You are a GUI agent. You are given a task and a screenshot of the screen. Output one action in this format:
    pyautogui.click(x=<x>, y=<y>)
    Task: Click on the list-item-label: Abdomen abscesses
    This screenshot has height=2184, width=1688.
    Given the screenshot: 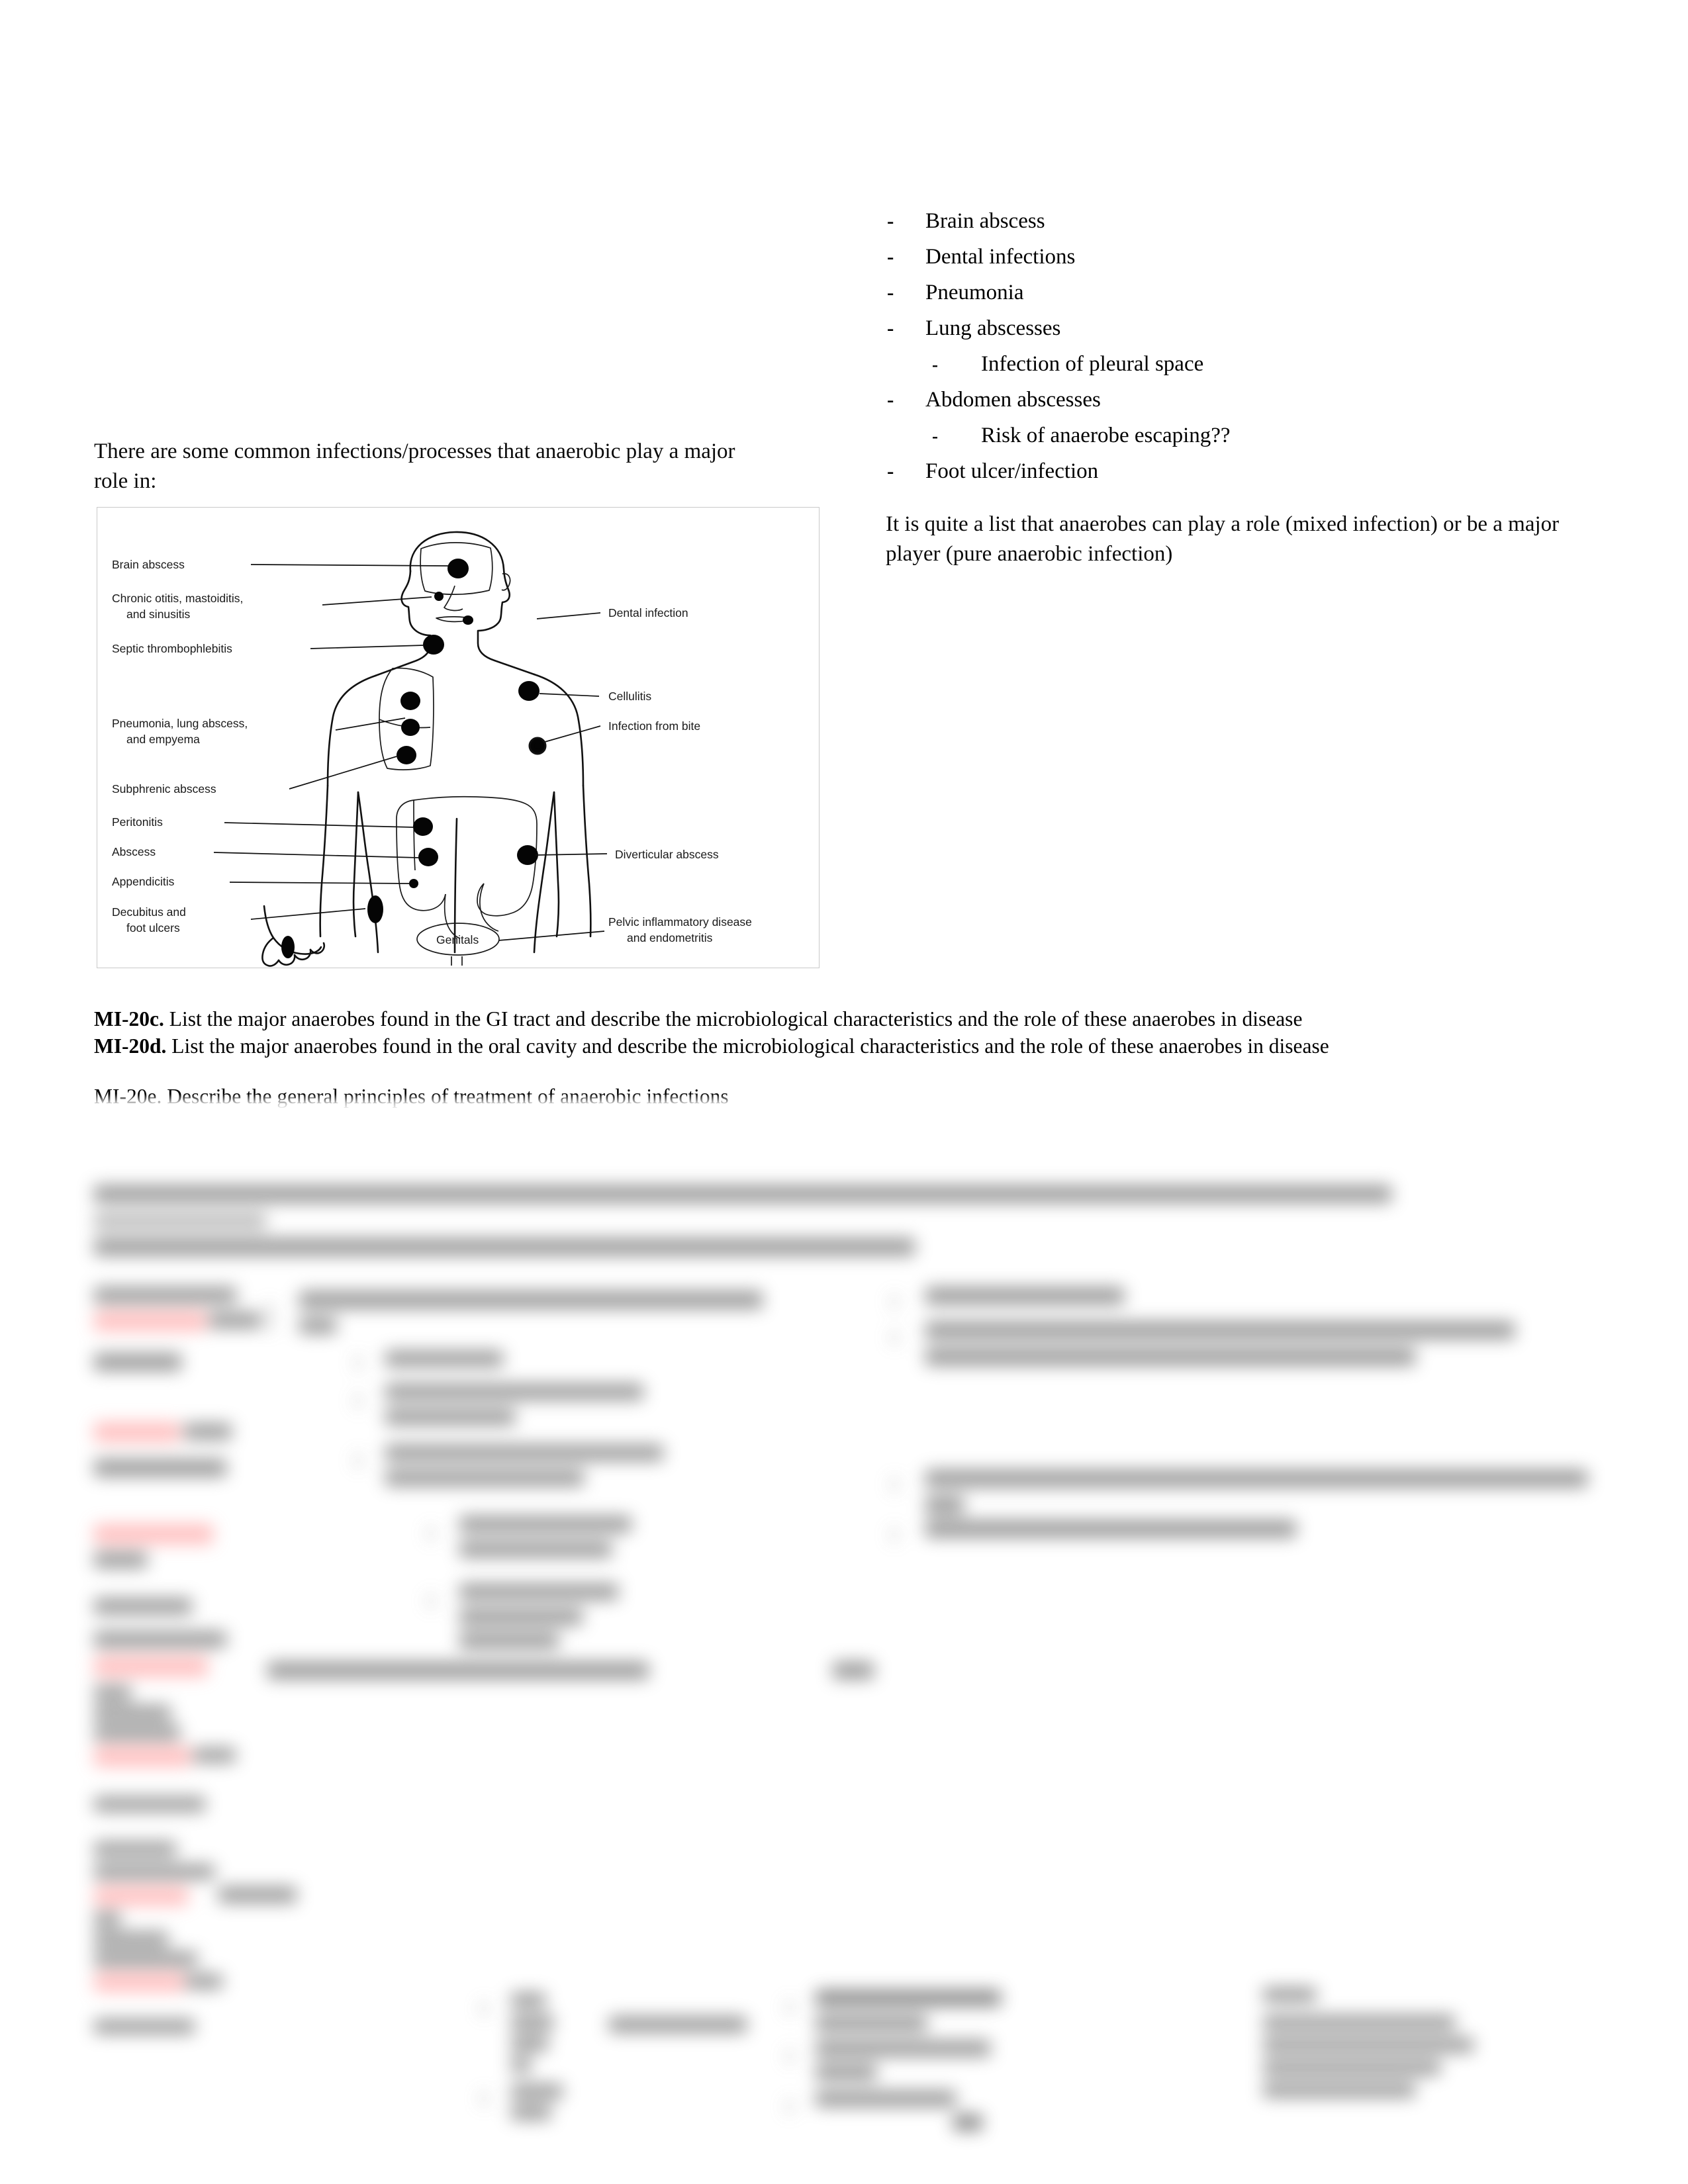 What is the action you would take?
    pyautogui.click(x=1013, y=400)
    